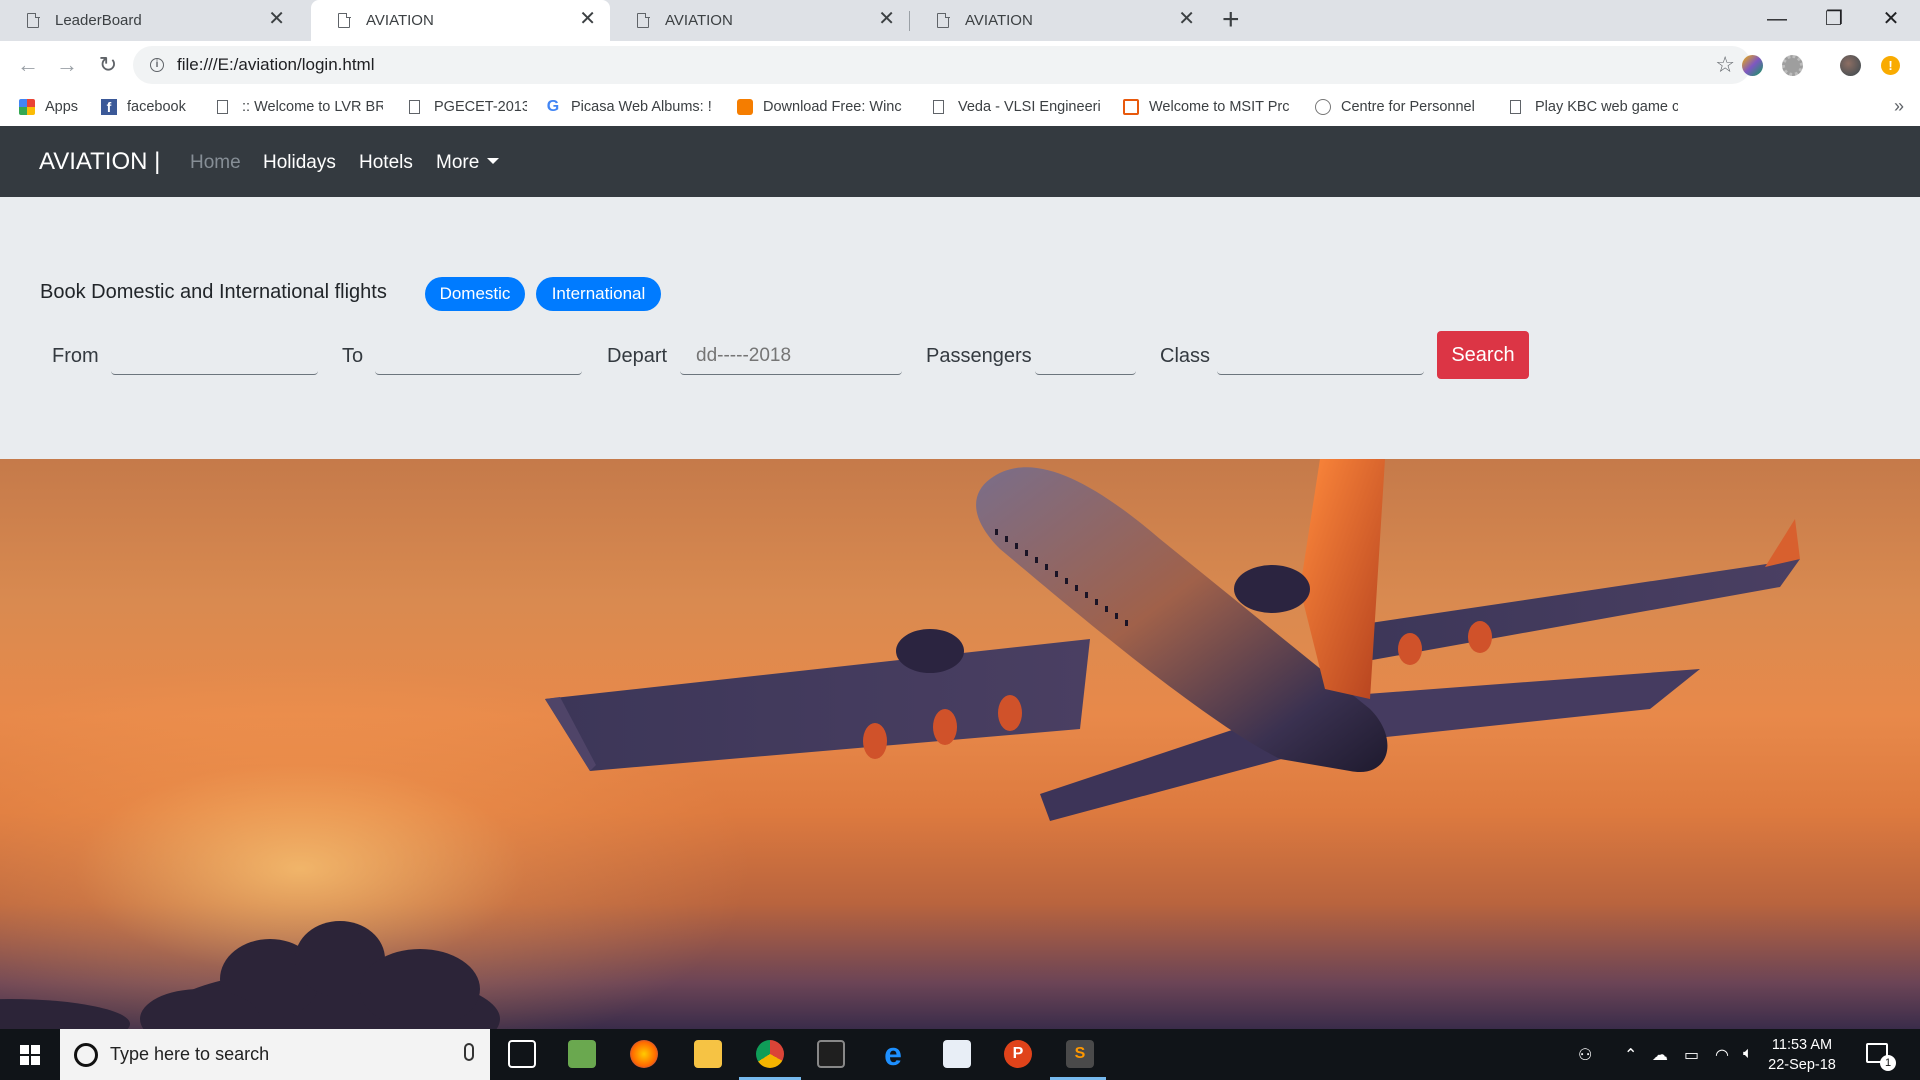 The width and height of the screenshot is (1920, 1080). What do you see at coordinates (598, 294) in the screenshot?
I see `international-button: International` at bounding box center [598, 294].